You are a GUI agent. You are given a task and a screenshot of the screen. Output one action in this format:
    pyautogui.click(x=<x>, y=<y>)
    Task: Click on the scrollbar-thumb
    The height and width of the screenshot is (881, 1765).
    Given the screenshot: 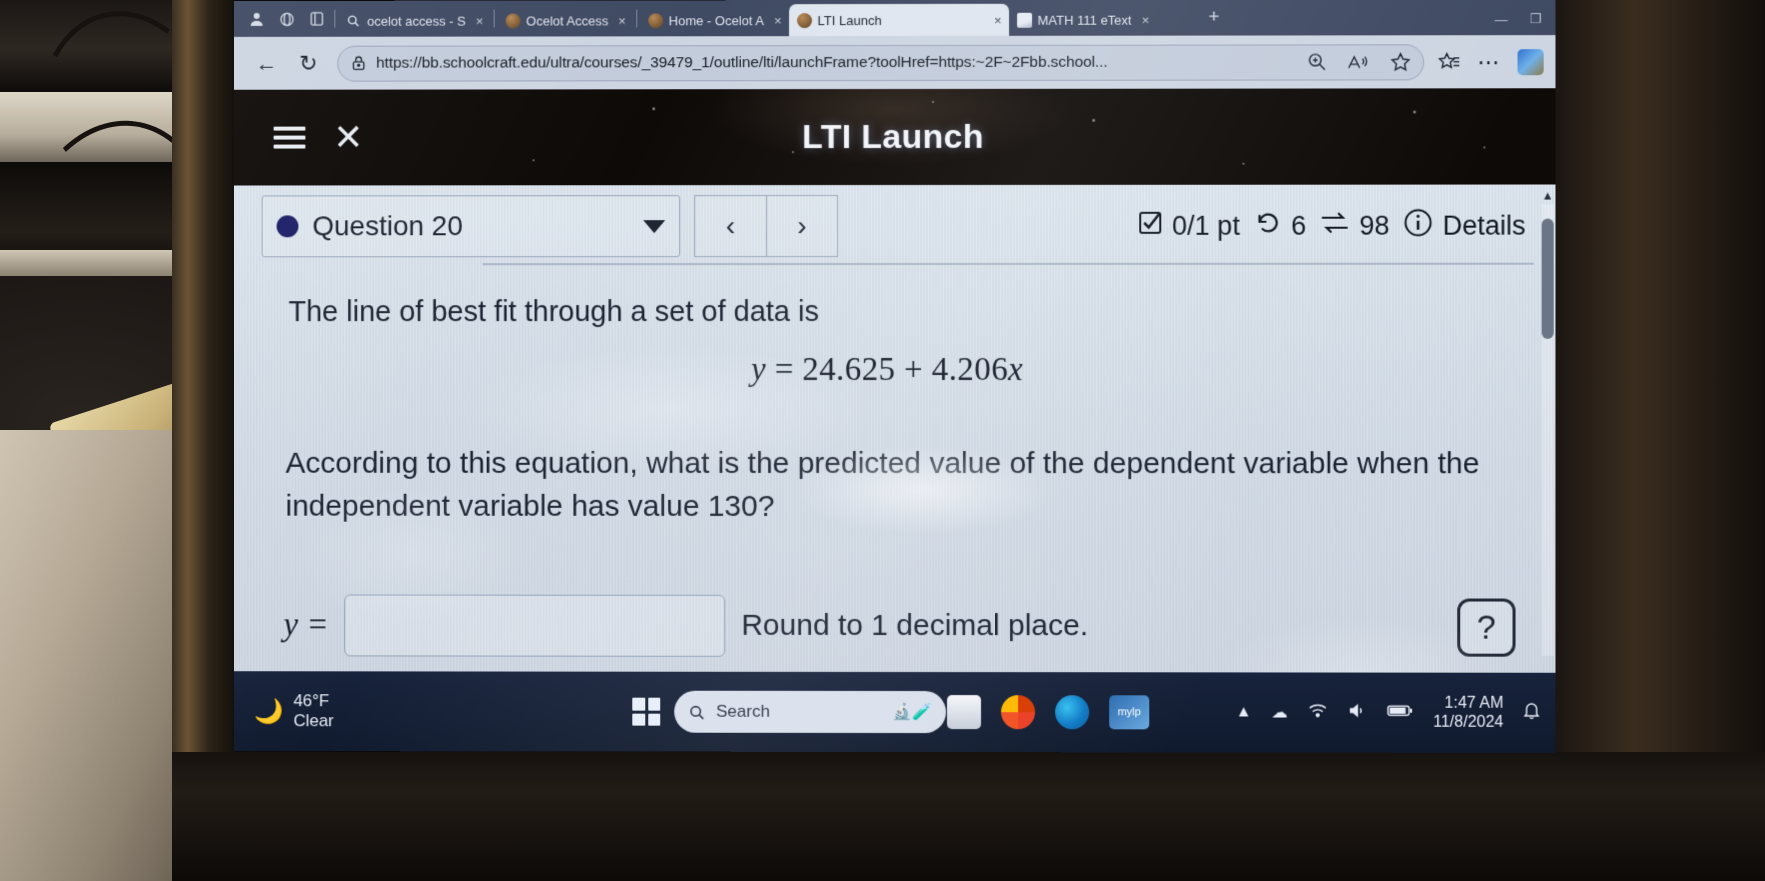 What is the action you would take?
    pyautogui.click(x=1547, y=278)
    